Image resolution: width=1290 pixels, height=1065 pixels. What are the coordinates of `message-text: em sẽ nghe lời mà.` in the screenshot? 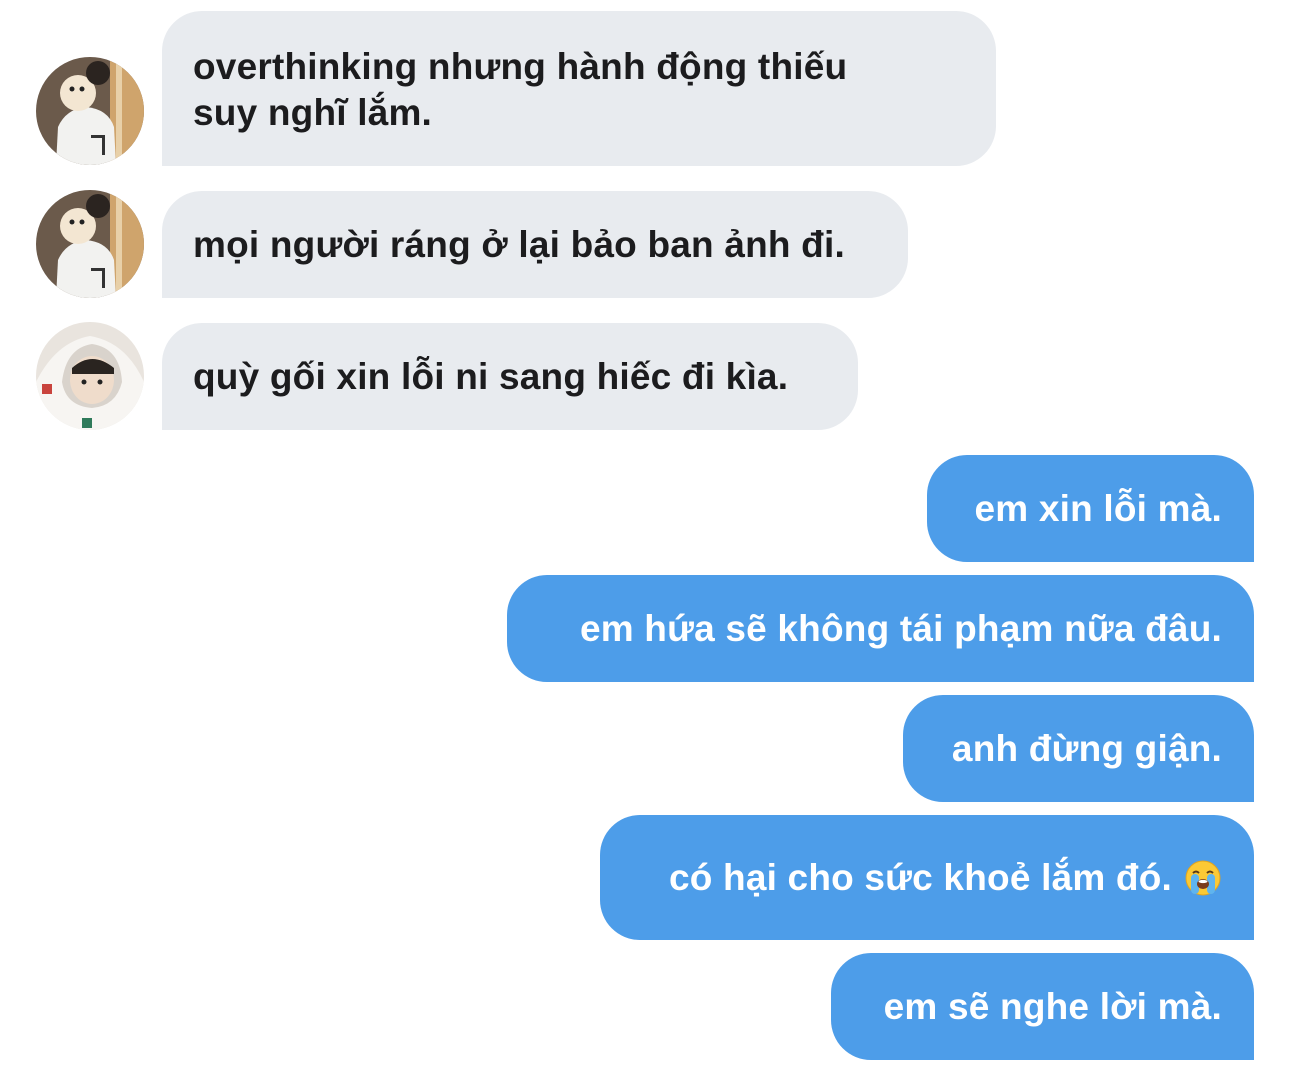 It's located at (1052, 1006).